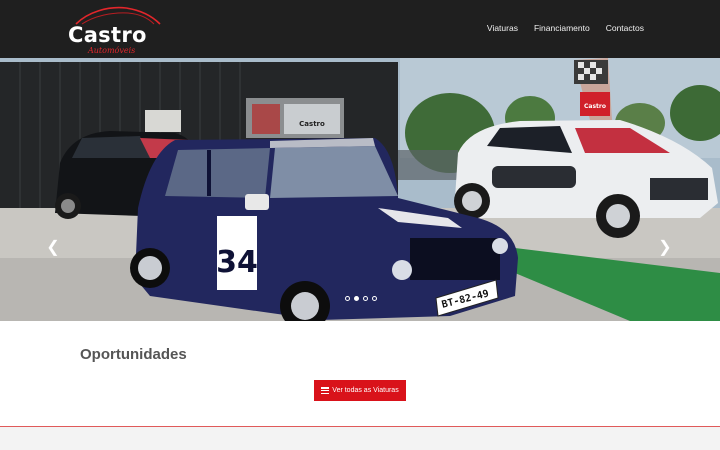 This screenshot has height=450, width=720. I want to click on chevron-right-icon: ❯, so click(665, 247).